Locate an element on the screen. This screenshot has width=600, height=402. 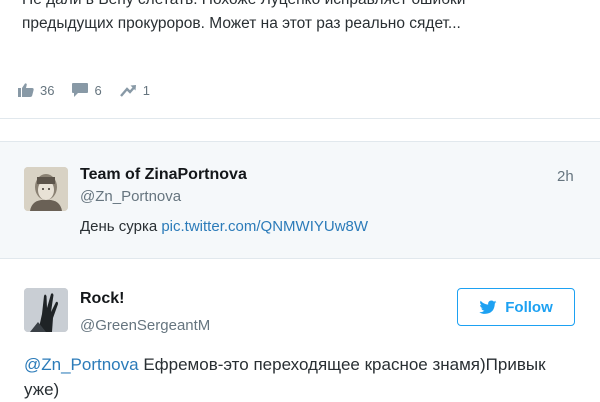
comment-action: 6 is located at coordinates (87, 90).